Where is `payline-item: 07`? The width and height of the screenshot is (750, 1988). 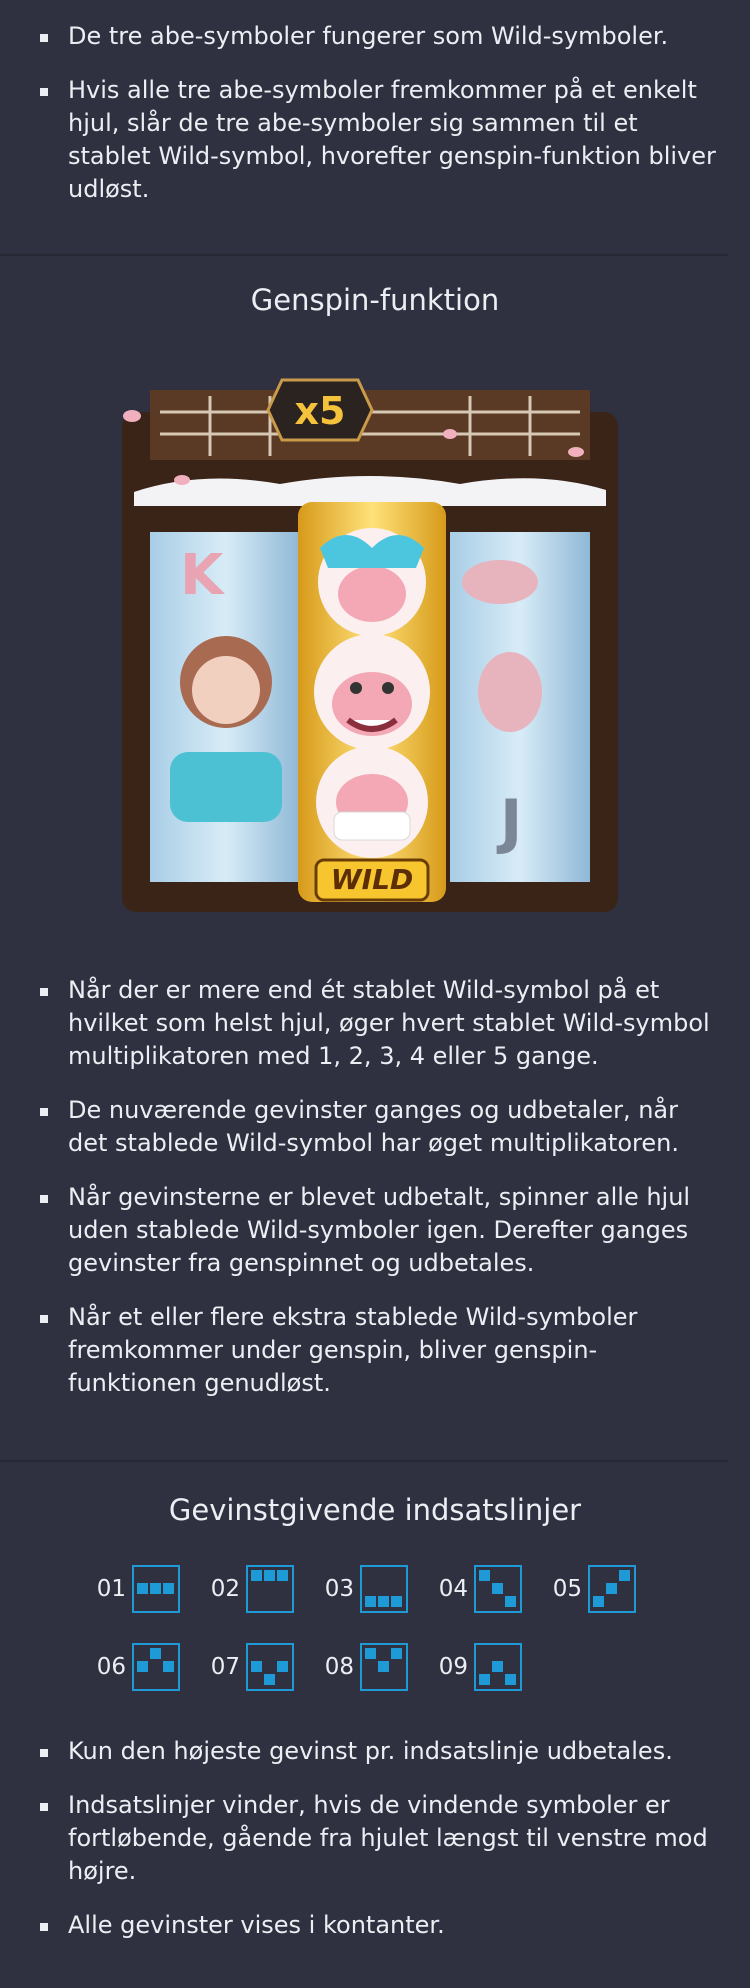 payline-item: 07 is located at coordinates (247, 1667).